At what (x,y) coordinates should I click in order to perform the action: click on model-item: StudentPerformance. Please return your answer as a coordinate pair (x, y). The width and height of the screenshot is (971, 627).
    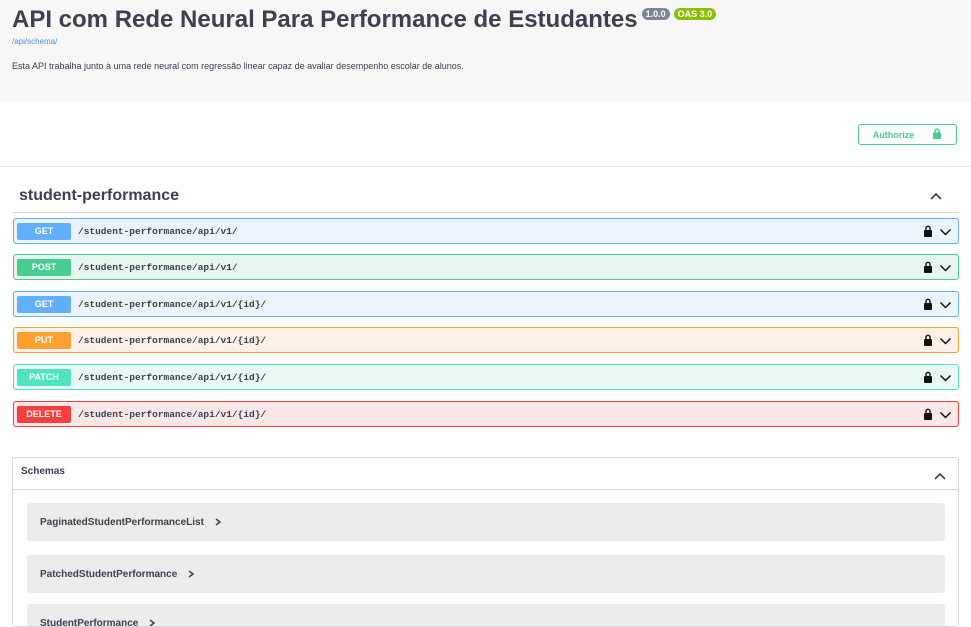
    Looking at the image, I should click on (486, 615).